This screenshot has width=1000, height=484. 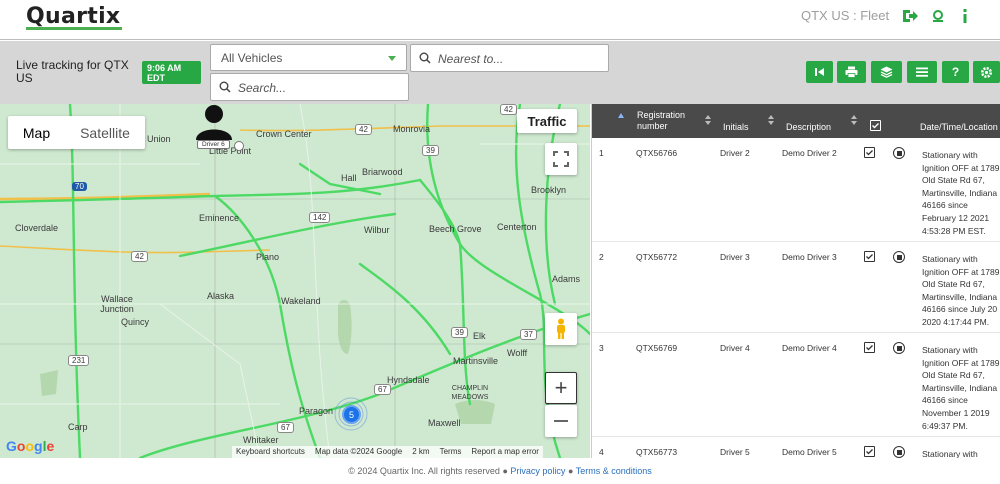 I want to click on zoom-out-button, so click(x=561, y=421).